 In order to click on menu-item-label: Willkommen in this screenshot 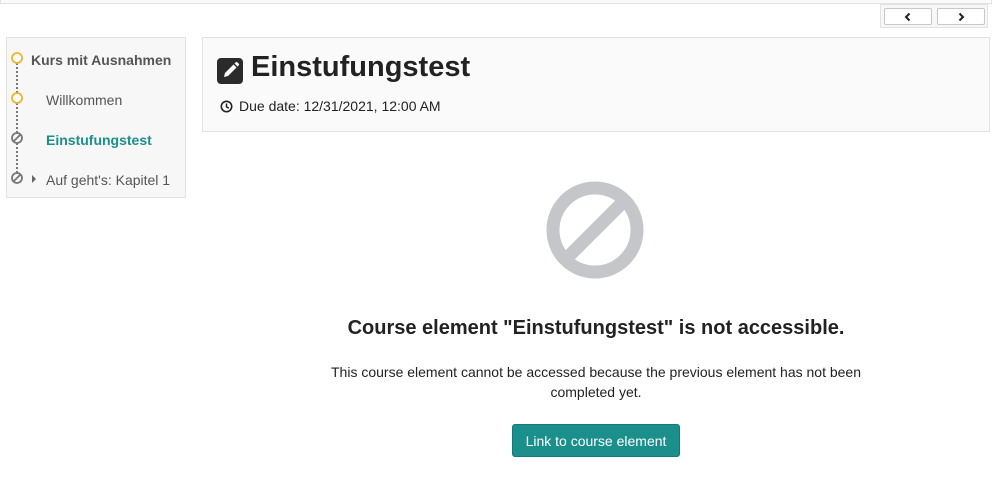, I will do `click(84, 100)`.